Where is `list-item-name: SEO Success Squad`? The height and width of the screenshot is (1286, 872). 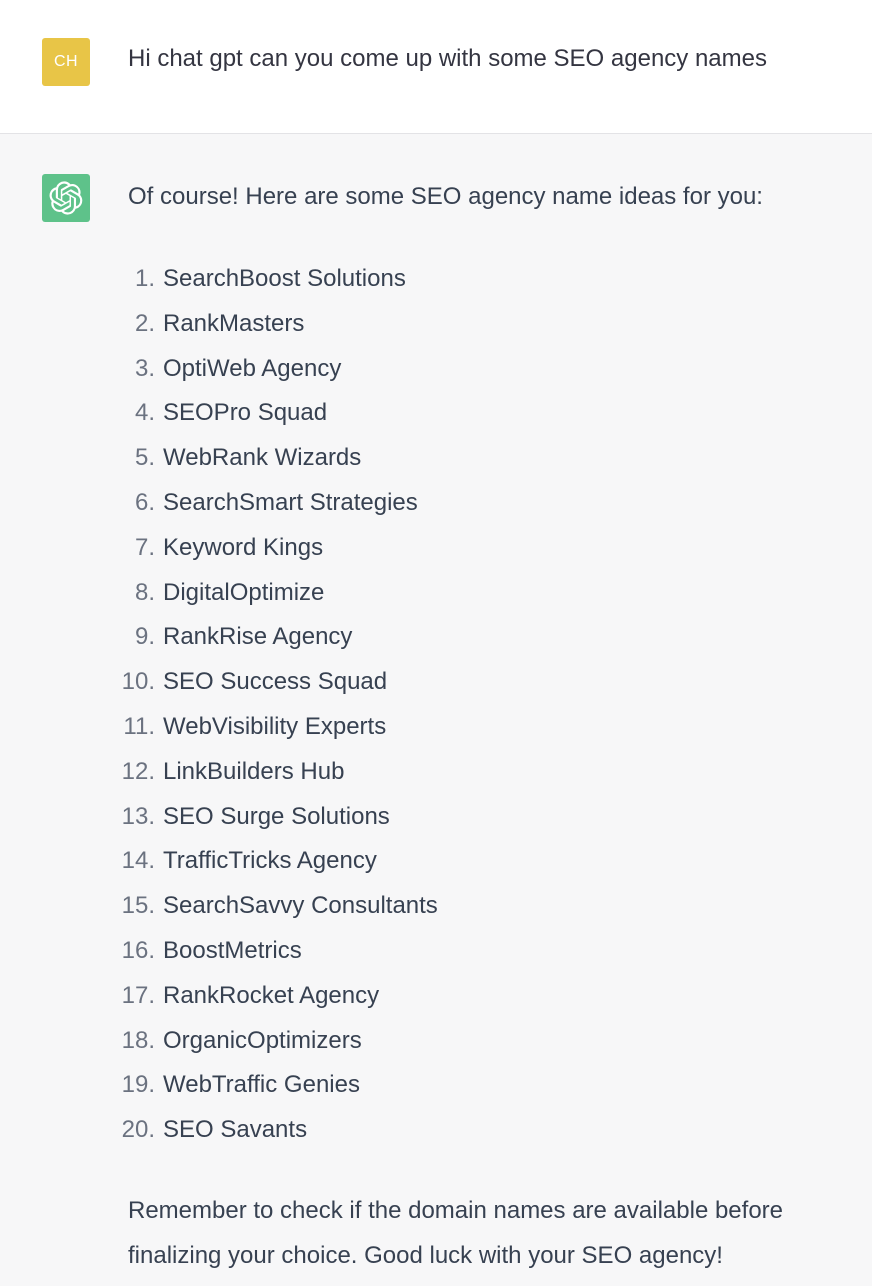
list-item-name: SEO Success Squad is located at coordinates (275, 682).